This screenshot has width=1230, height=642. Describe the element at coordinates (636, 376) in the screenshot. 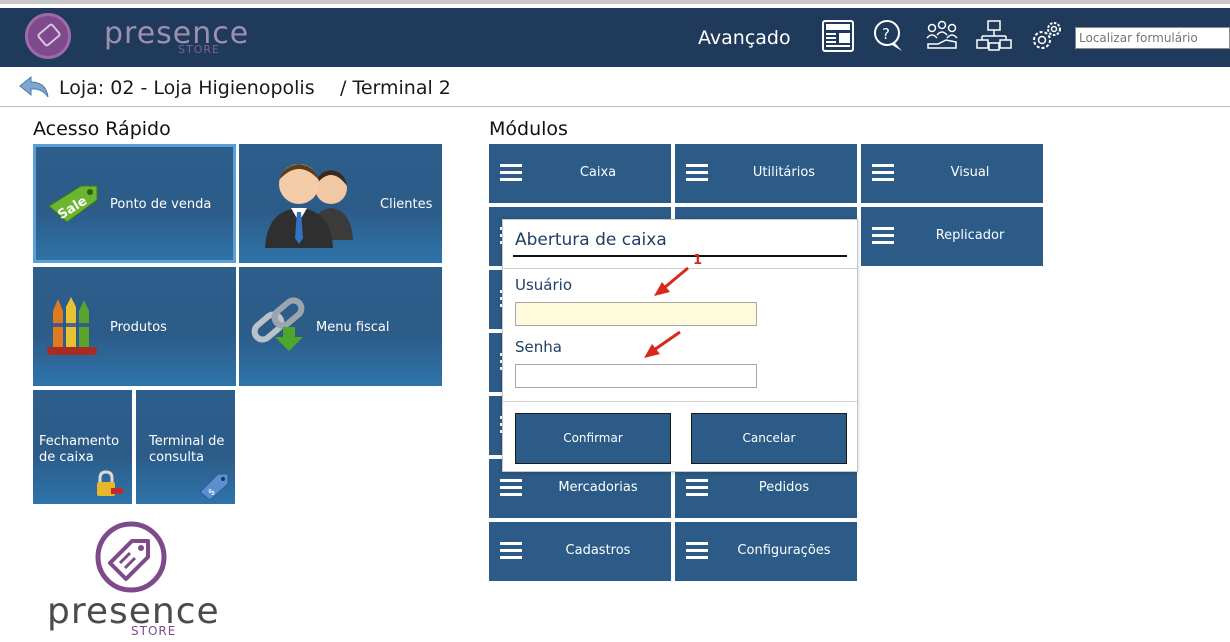

I see `password-field` at that location.